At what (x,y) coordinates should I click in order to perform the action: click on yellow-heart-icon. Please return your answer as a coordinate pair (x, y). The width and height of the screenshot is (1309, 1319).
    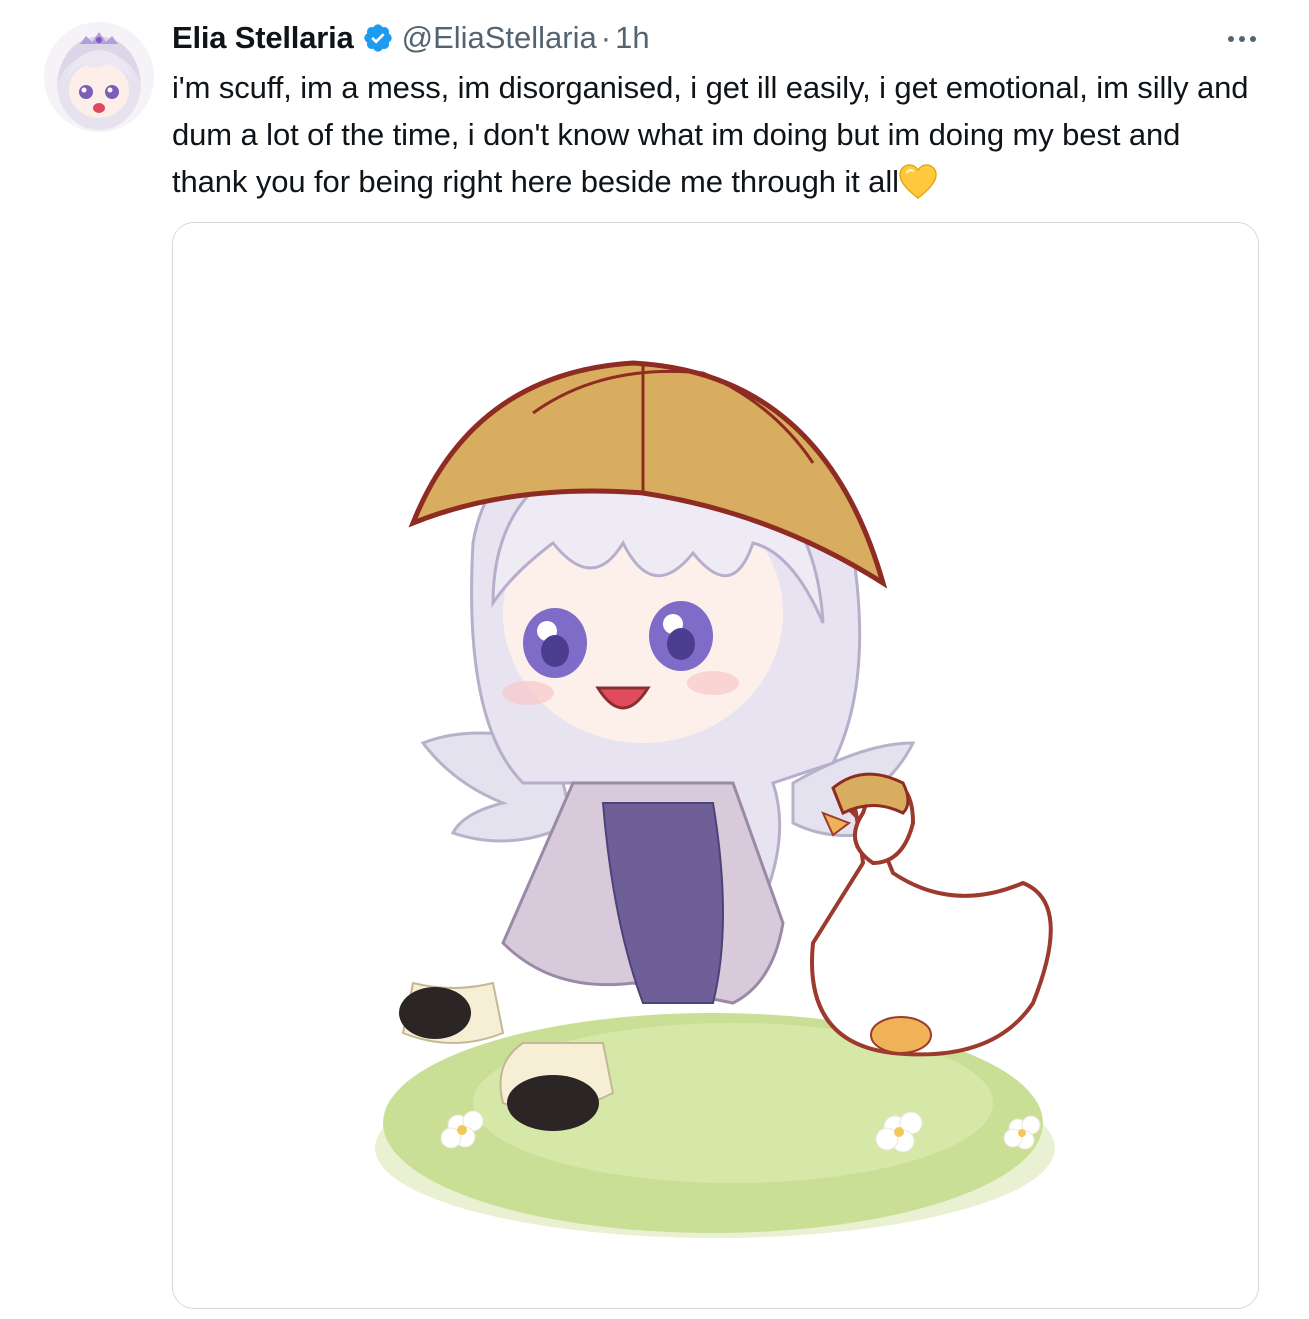
    Looking at the image, I should click on (918, 182).